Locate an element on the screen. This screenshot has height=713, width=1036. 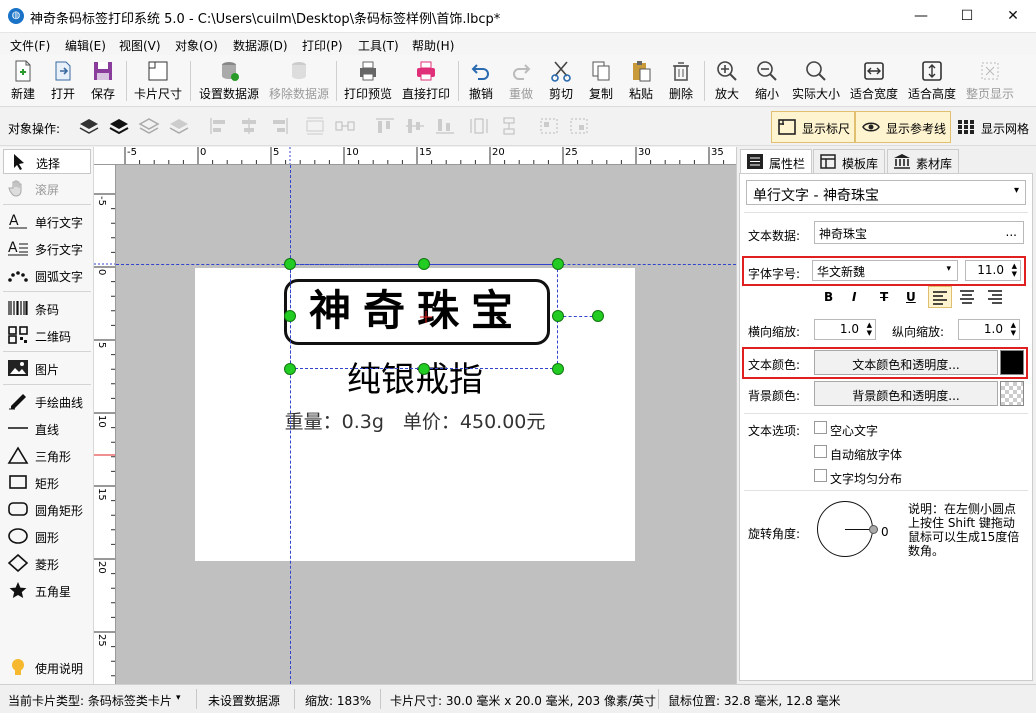
group-icon is located at coordinates (550, 127).